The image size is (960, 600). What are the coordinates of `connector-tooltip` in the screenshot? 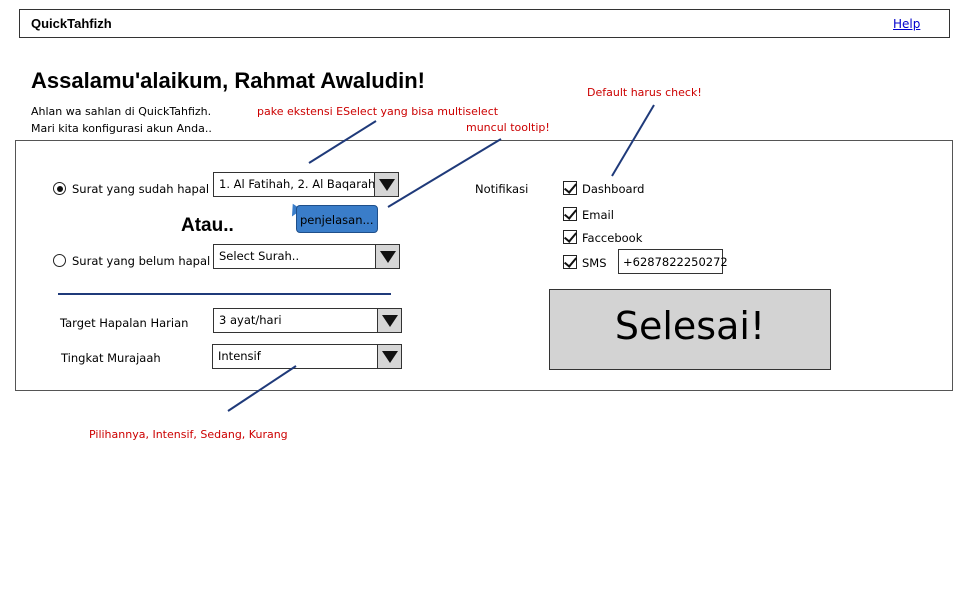 It's located at (444, 173).